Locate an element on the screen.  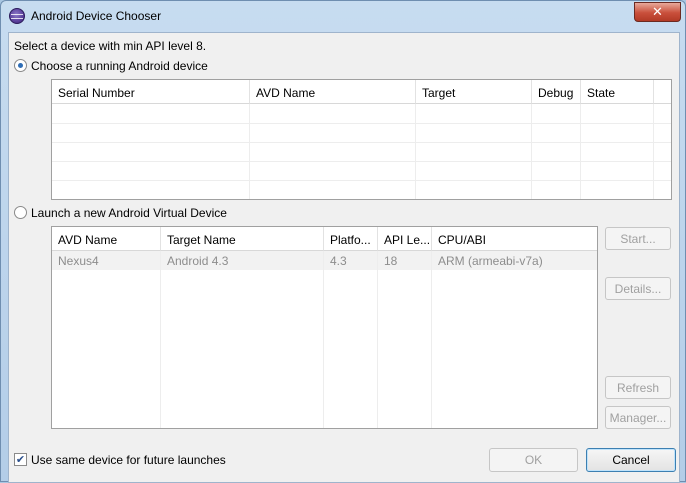
launch-avd-radio is located at coordinates (20, 212).